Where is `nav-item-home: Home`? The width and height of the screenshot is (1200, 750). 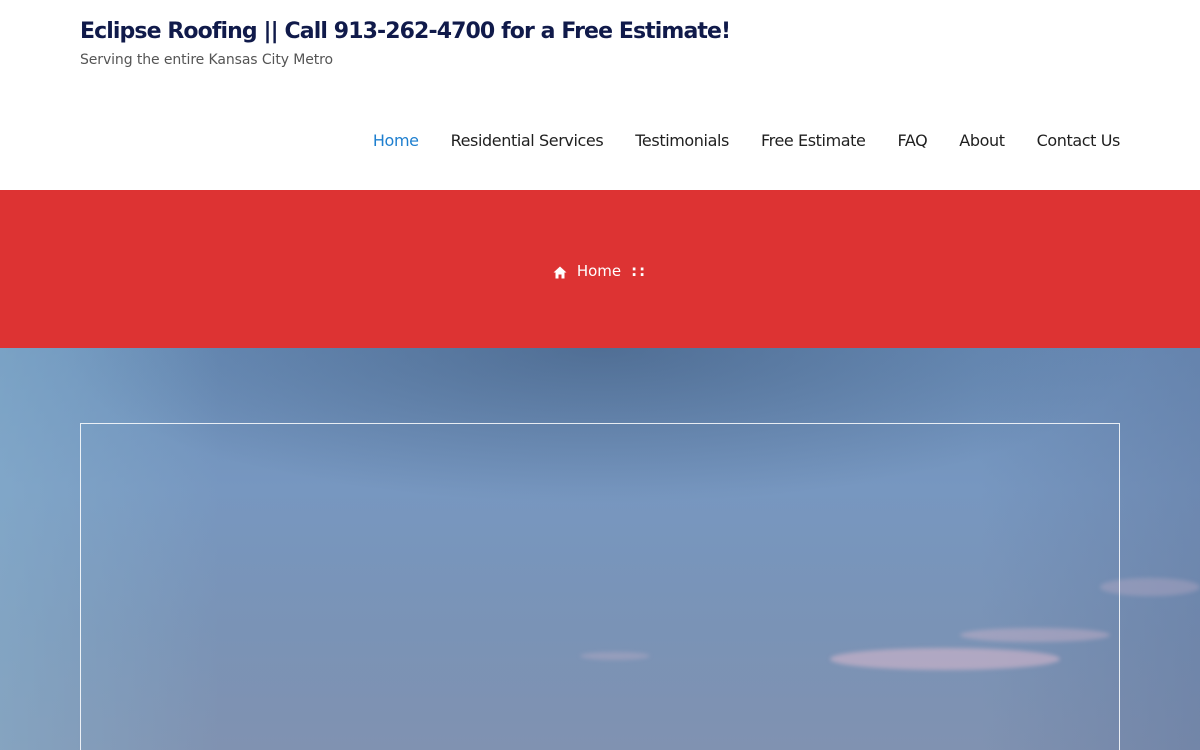
nav-item-home: Home is located at coordinates (396, 140).